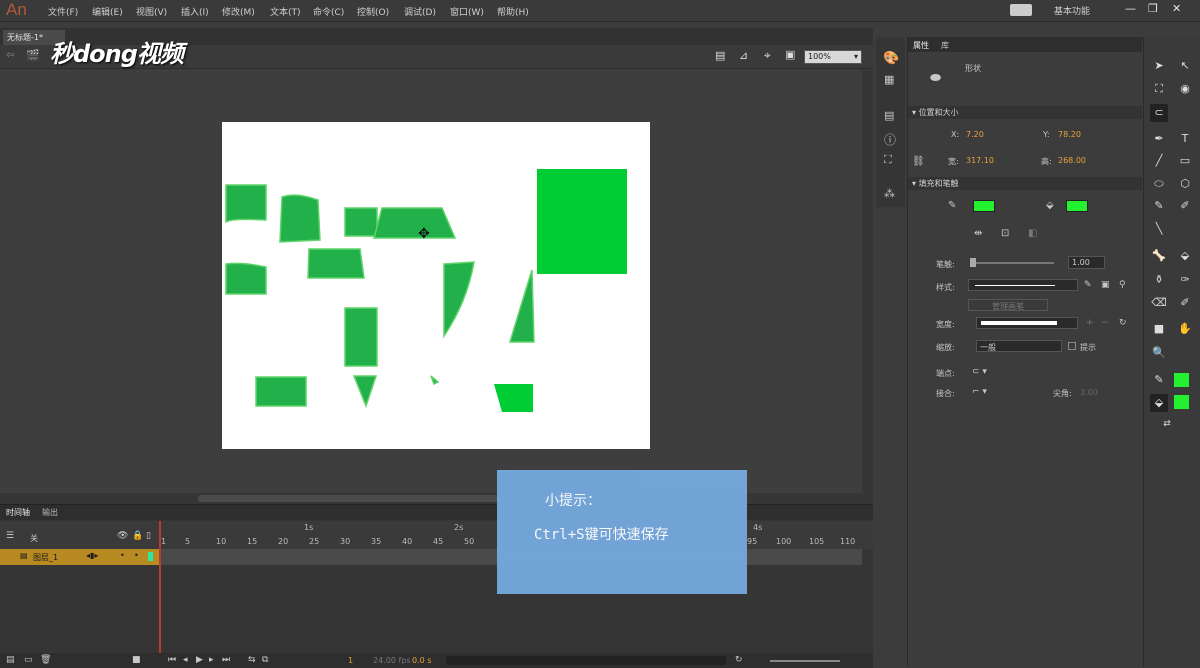 This screenshot has width=1200, height=668. What do you see at coordinates (45, 557) in the screenshot?
I see `layer-name: 图层_1` at bounding box center [45, 557].